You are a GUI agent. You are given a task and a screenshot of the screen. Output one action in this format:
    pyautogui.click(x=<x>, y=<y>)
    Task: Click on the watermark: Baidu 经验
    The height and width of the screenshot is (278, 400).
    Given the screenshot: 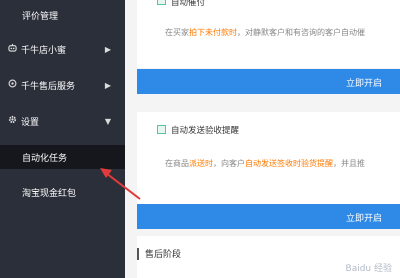 What is the action you would take?
    pyautogui.click(x=368, y=269)
    